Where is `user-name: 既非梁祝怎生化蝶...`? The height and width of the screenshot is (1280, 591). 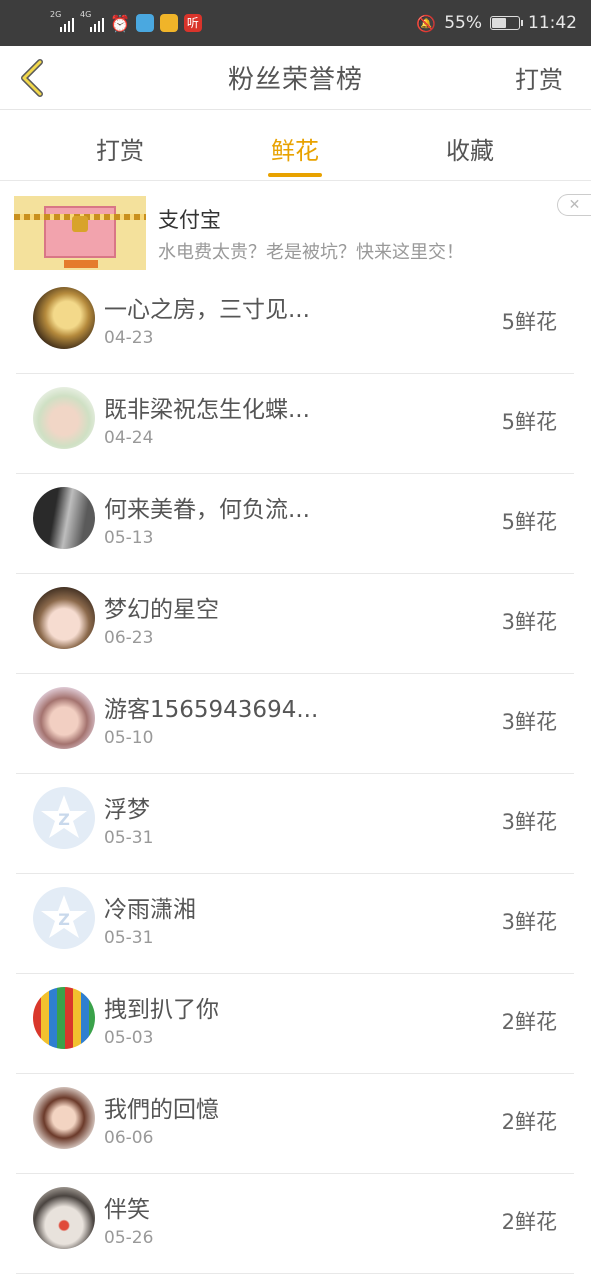
user-name: 既非梁祝怎生化蝶... is located at coordinates (207, 410).